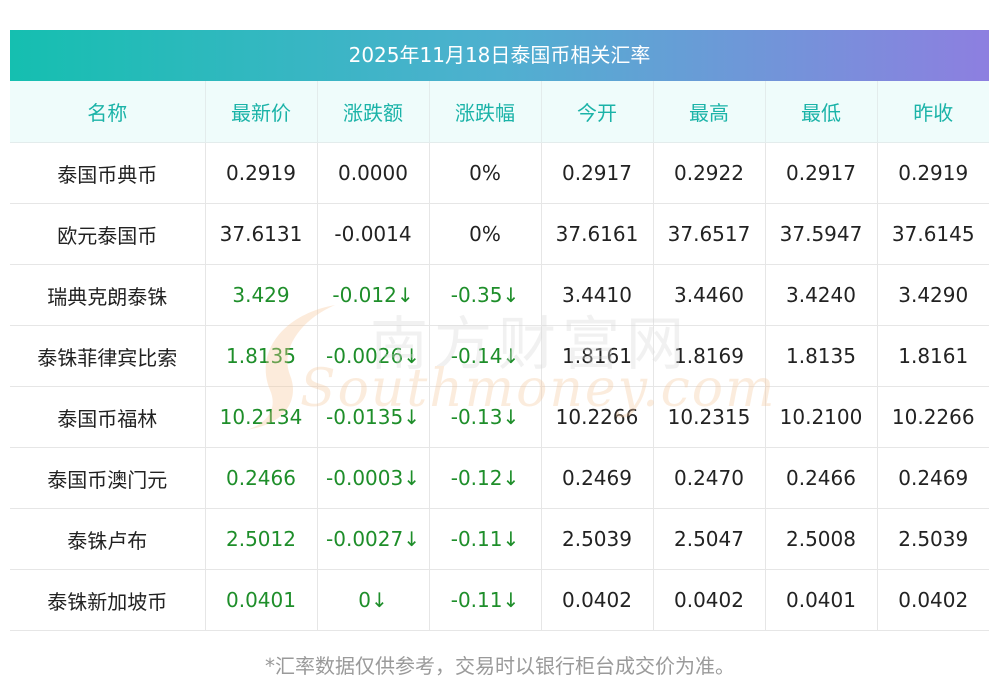 The image size is (1000, 697). Describe the element at coordinates (709, 234) in the screenshot. I see `cell-high: 37.6517` at that location.